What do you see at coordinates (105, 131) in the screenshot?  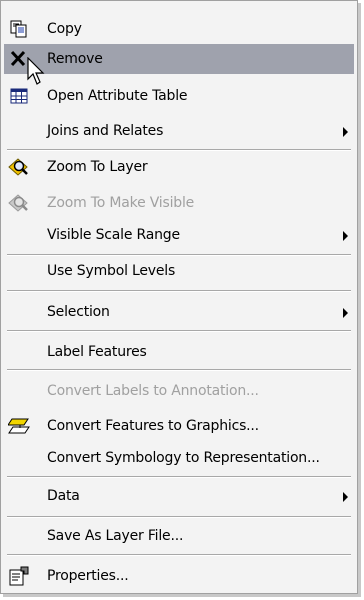 I see `menu-item-label: Joins and Relates` at bounding box center [105, 131].